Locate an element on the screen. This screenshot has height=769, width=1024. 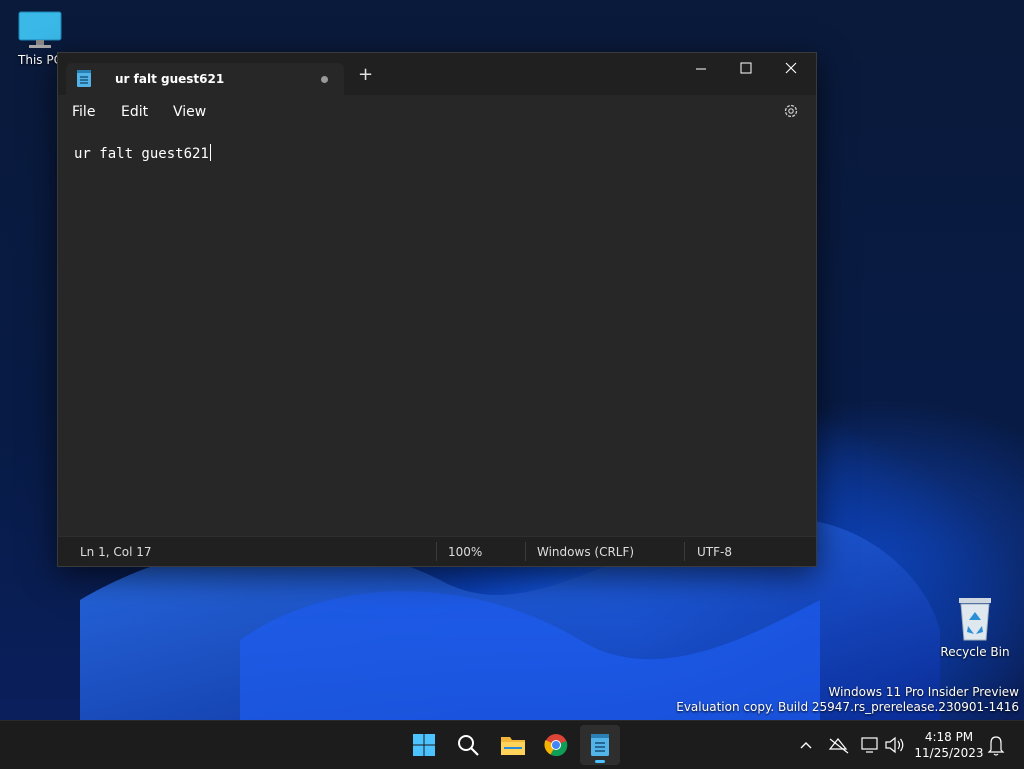
close-button is located at coordinates (791, 69).